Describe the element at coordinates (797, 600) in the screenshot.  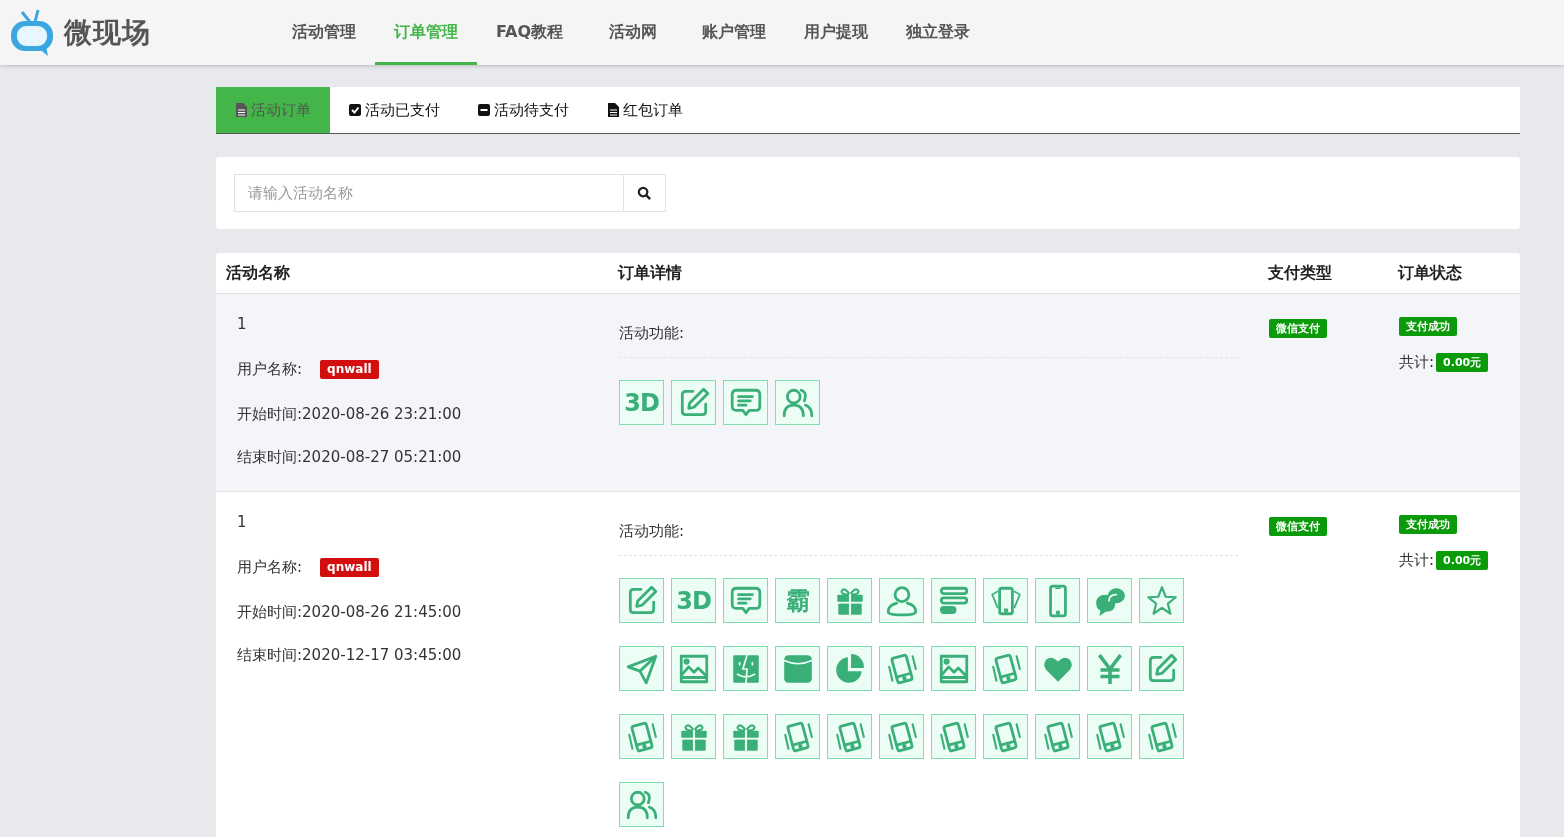
I see `glyph-icon: 霸` at that location.